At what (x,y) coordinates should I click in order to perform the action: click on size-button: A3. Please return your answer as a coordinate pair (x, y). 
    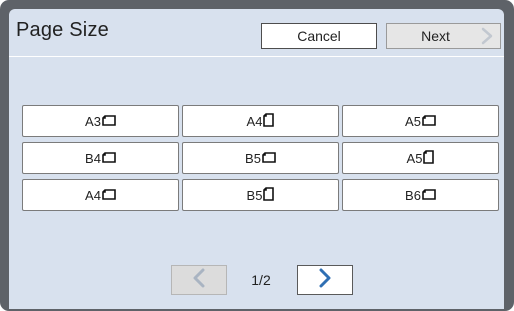
    Looking at the image, I should click on (100, 121).